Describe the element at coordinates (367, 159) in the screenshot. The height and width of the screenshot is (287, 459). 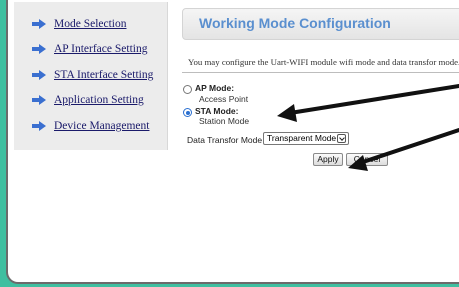
I see `cancel-button: Cancel` at that location.